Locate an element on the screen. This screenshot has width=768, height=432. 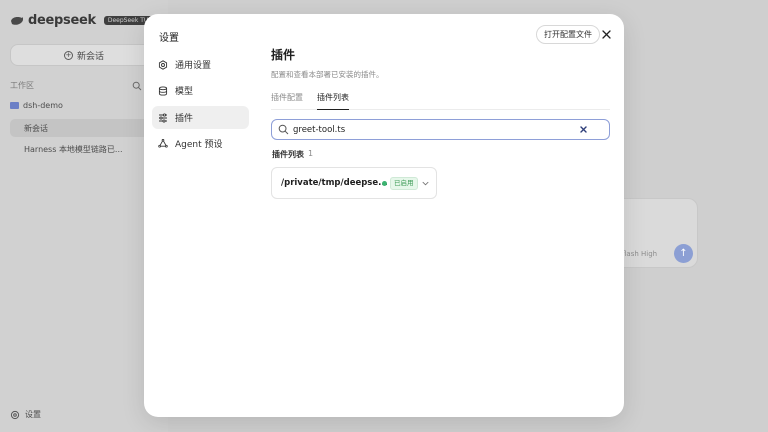
nav-item-model: 模型 is located at coordinates (200, 90).